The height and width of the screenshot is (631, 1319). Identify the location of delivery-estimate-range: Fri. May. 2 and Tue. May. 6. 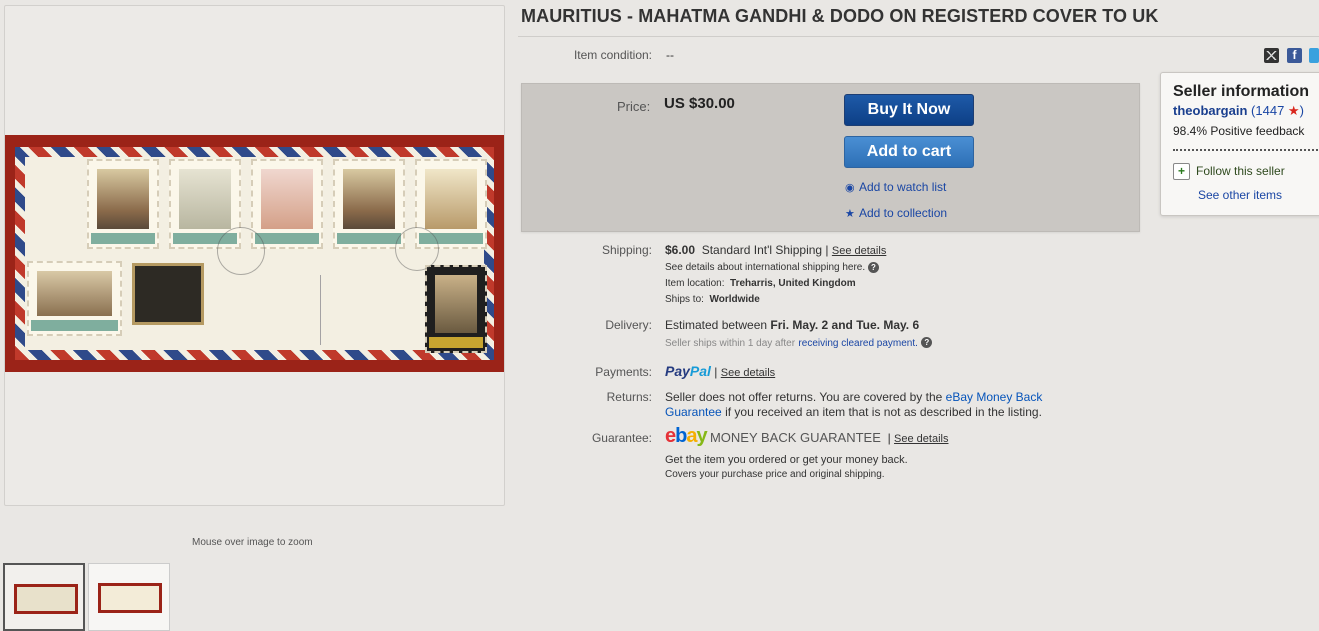
(845, 325).